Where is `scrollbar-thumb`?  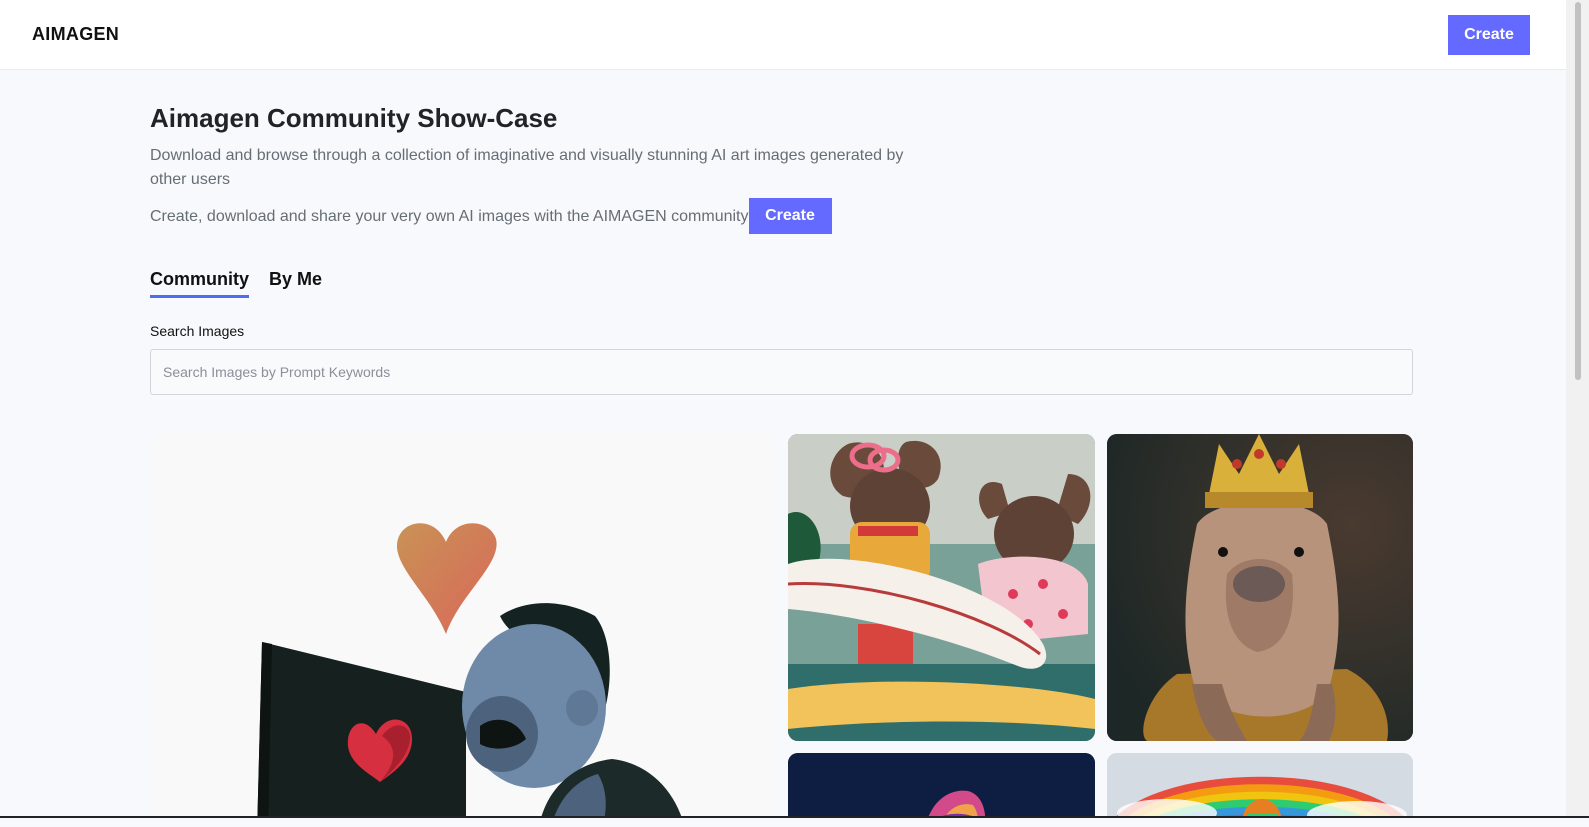 scrollbar-thumb is located at coordinates (1578, 191).